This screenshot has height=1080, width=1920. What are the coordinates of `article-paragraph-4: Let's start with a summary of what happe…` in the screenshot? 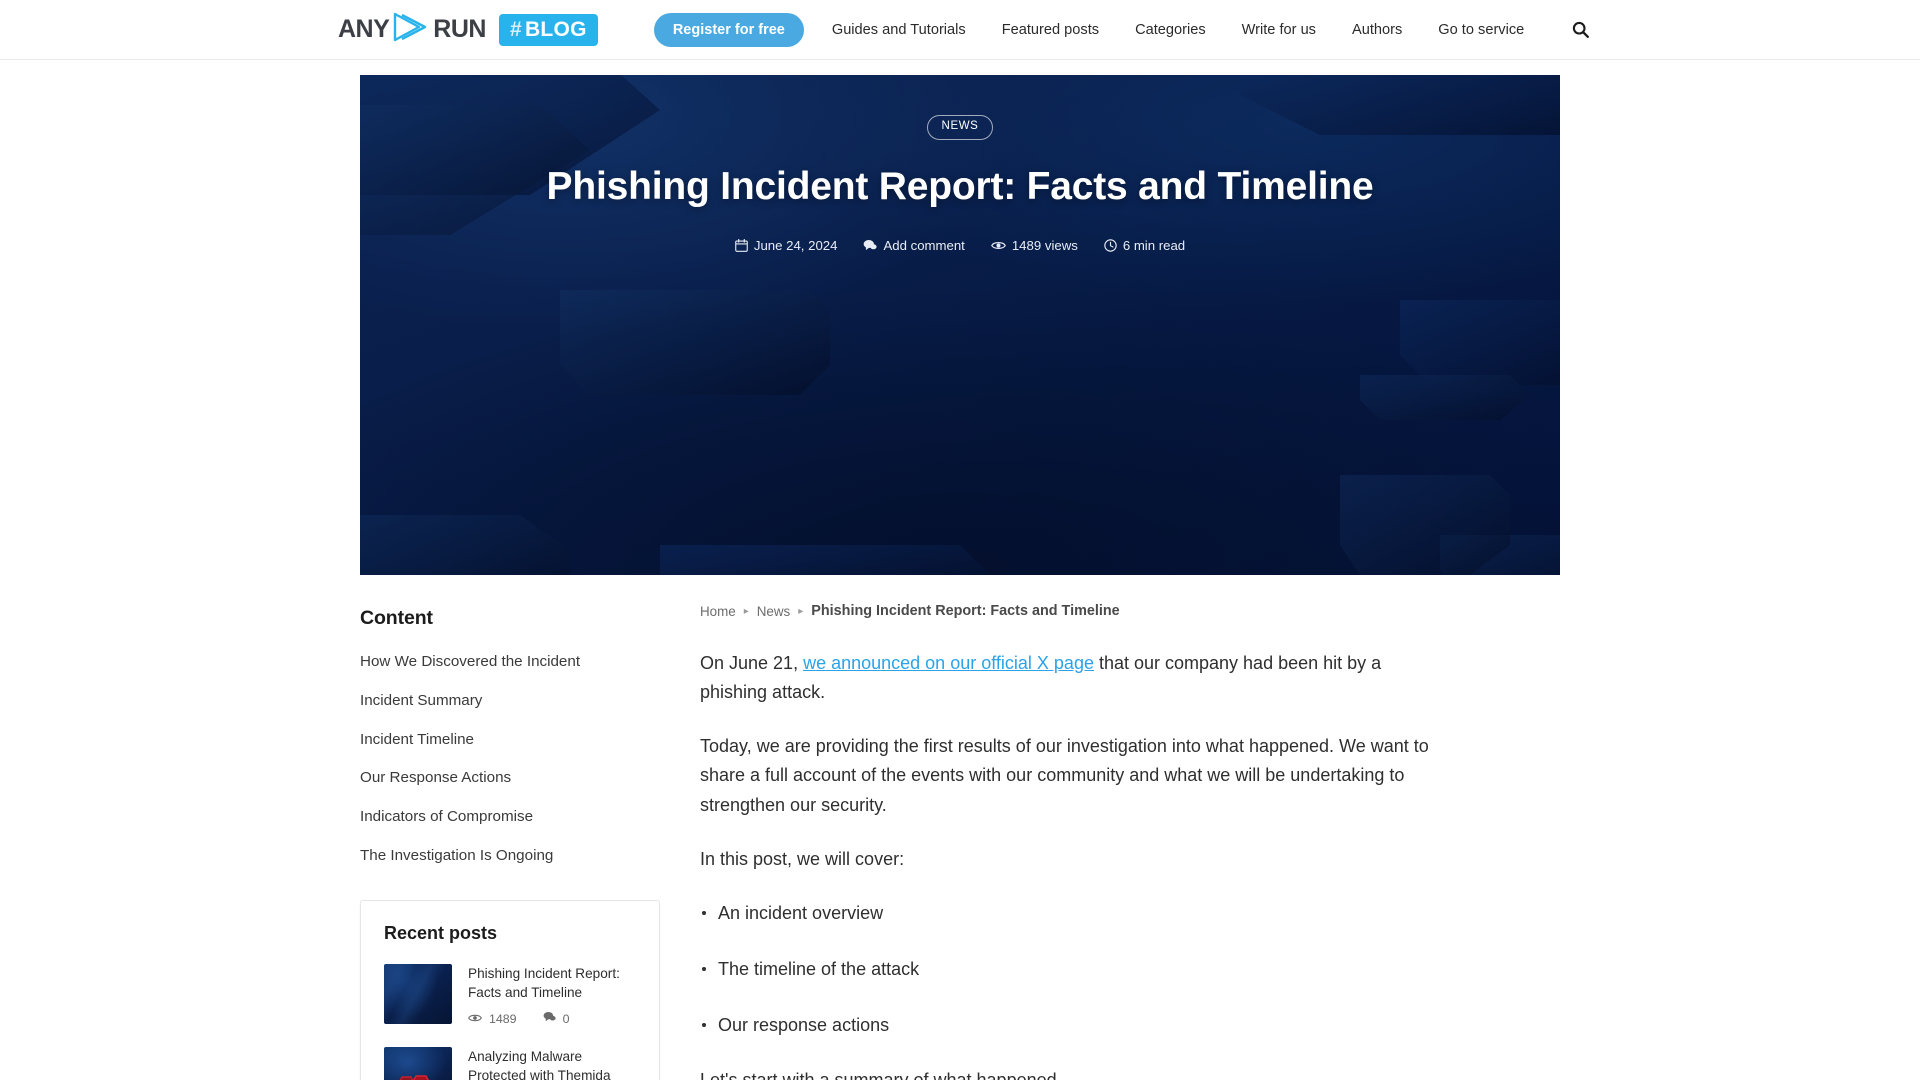 It's located at (1065, 1073).